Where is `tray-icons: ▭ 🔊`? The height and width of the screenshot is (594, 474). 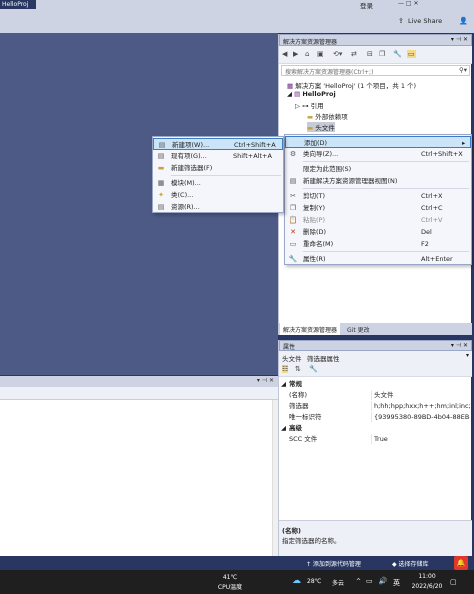
tray-icons: ▭ 🔊 is located at coordinates (378, 581).